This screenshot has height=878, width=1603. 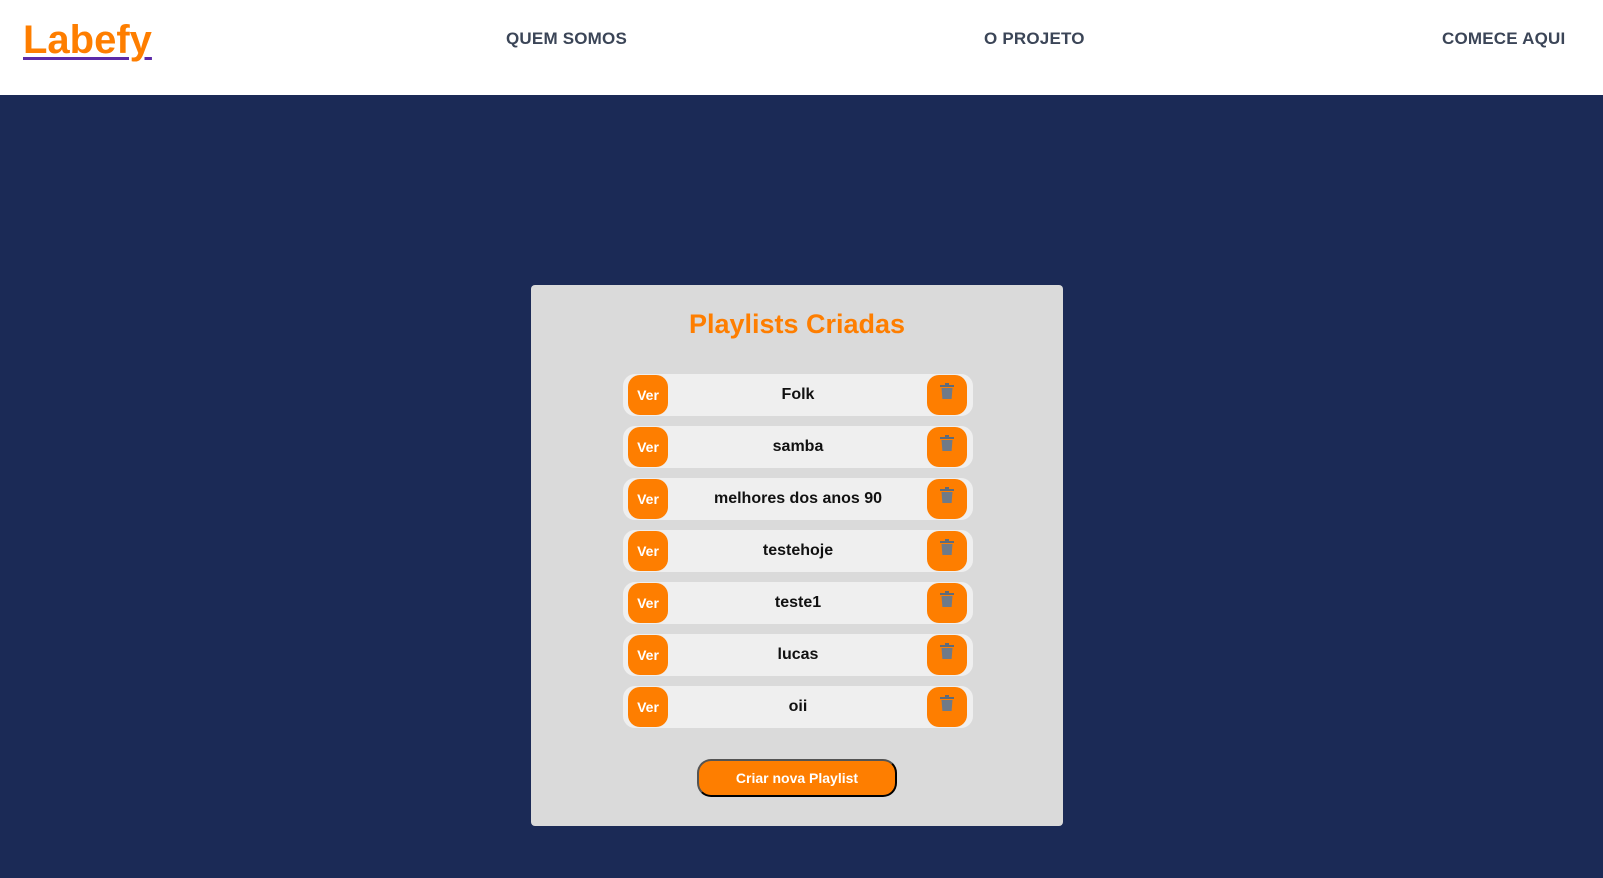 I want to click on playlist-name: samba, so click(x=798, y=446).